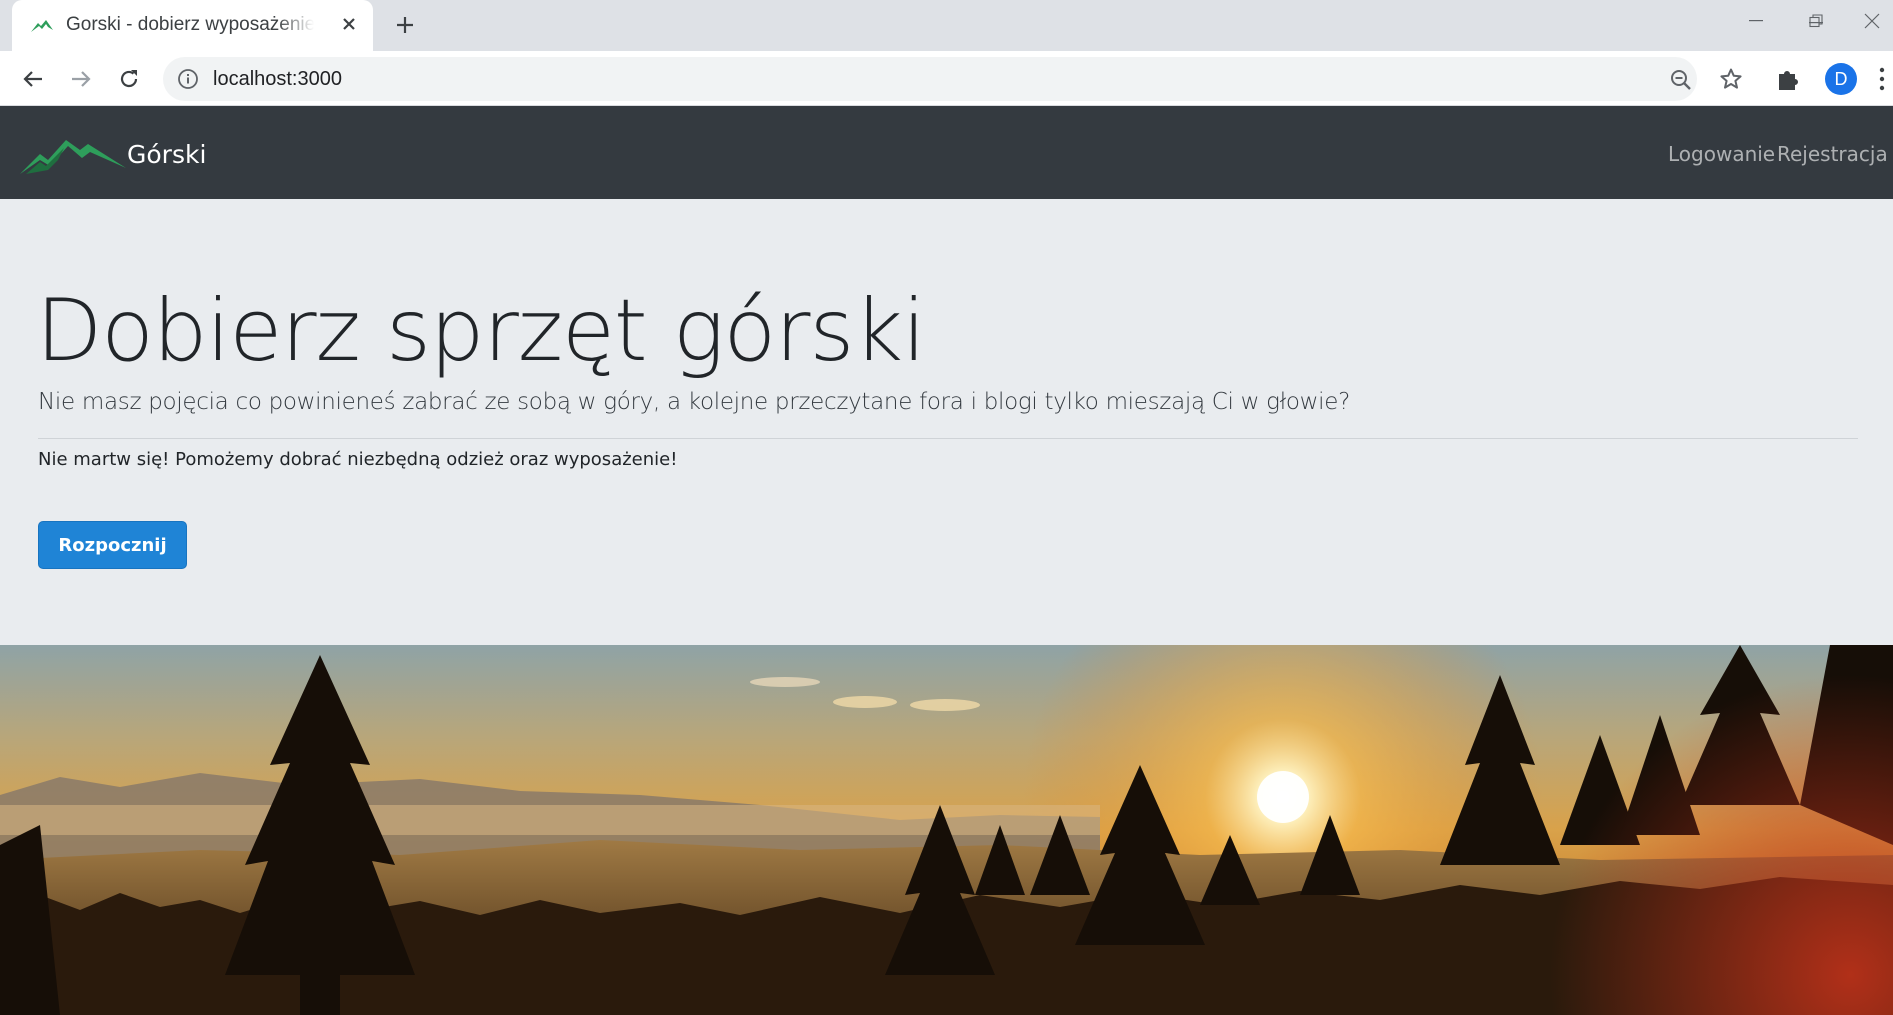  What do you see at coordinates (1721, 154) in the screenshot?
I see `nav-login-link: Logowanie` at bounding box center [1721, 154].